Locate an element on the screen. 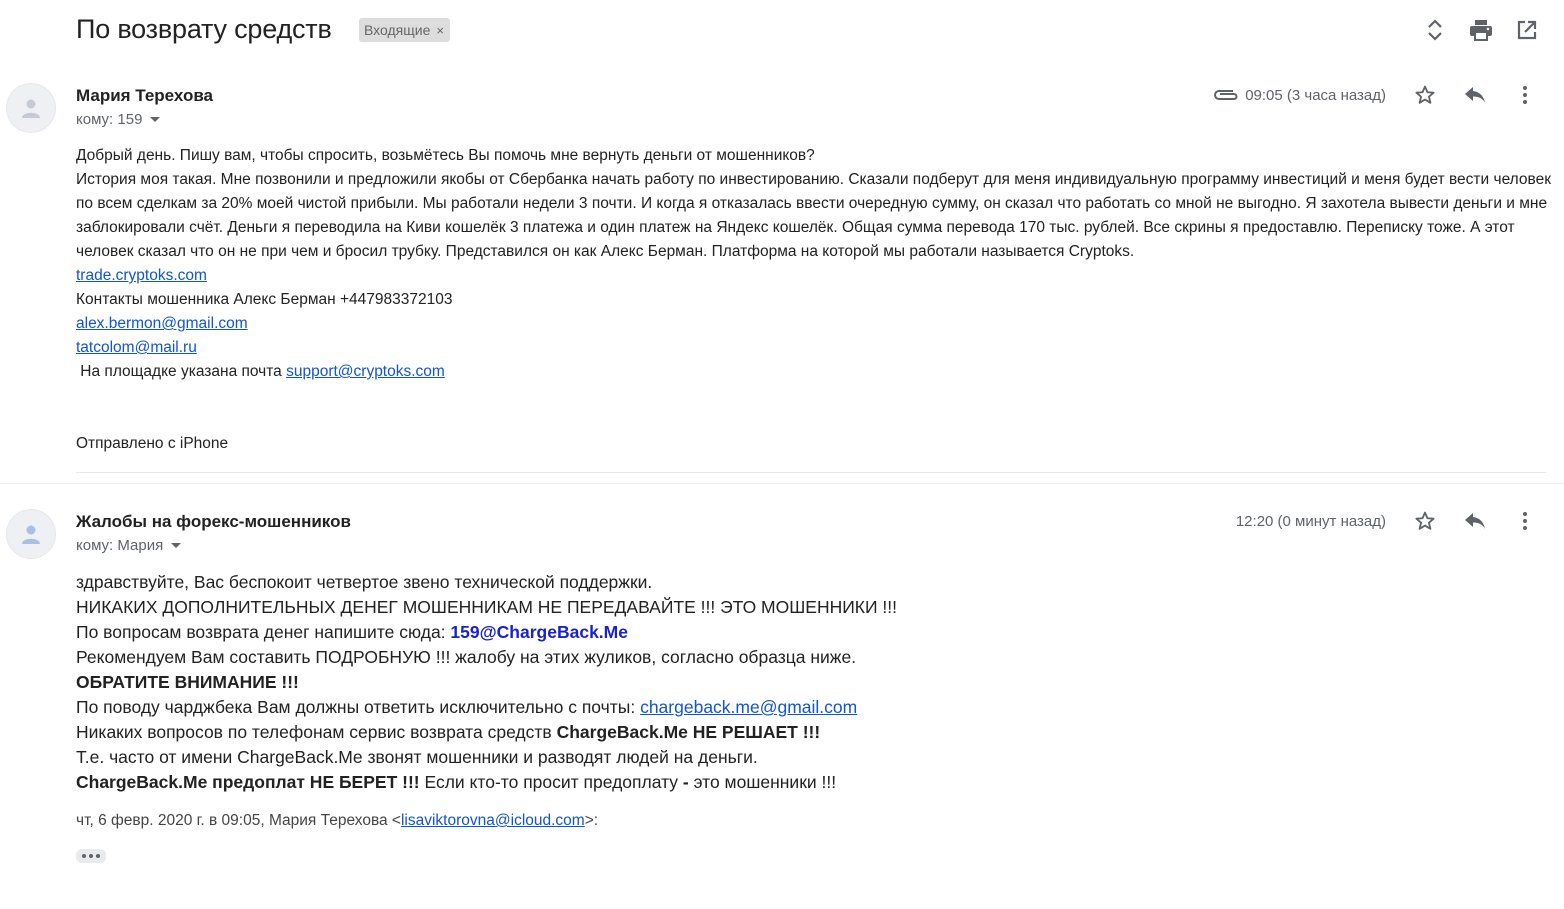  attachment-icon is located at coordinates (1226, 95).